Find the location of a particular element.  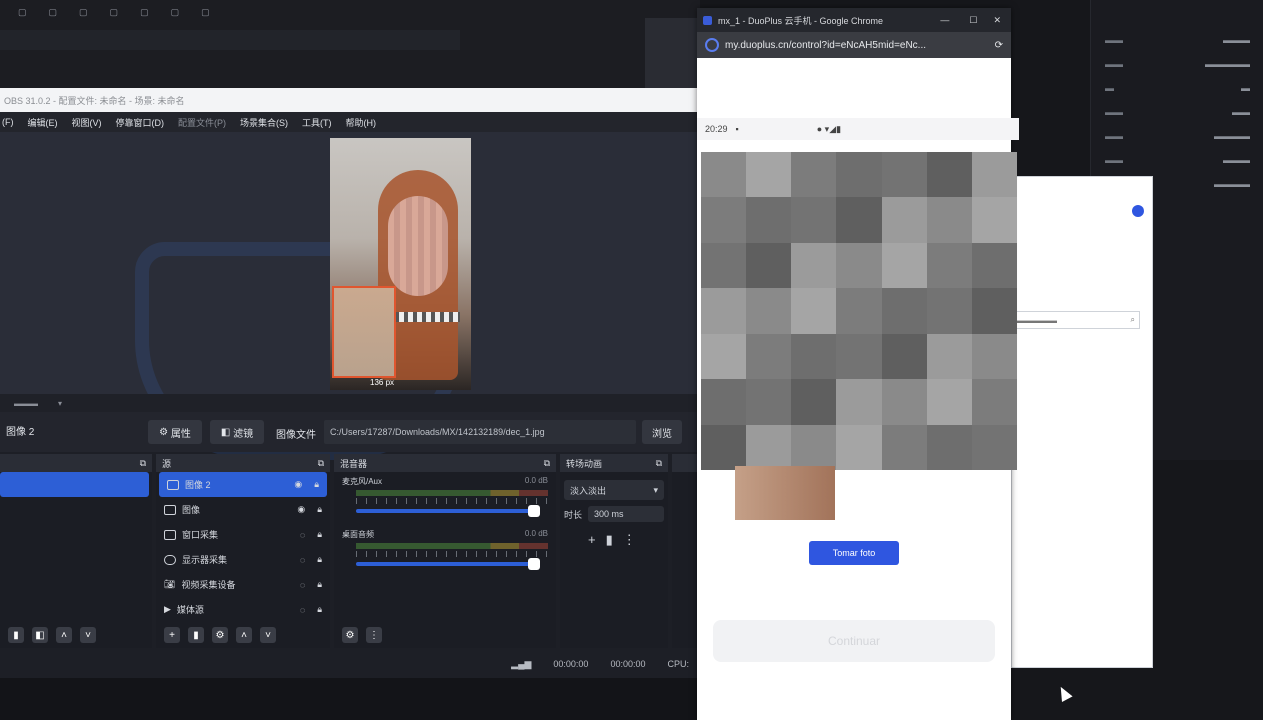

extension-icon: ⟳ is located at coordinates (999, 45).